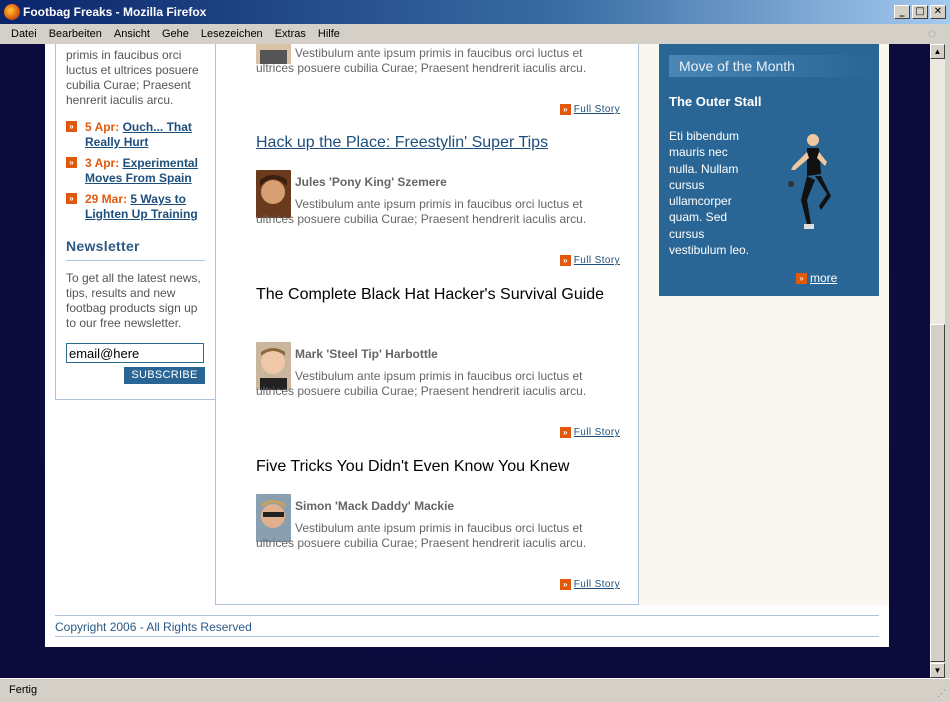  I want to click on vertical-scrollbar: ▲ ▼, so click(937, 361).